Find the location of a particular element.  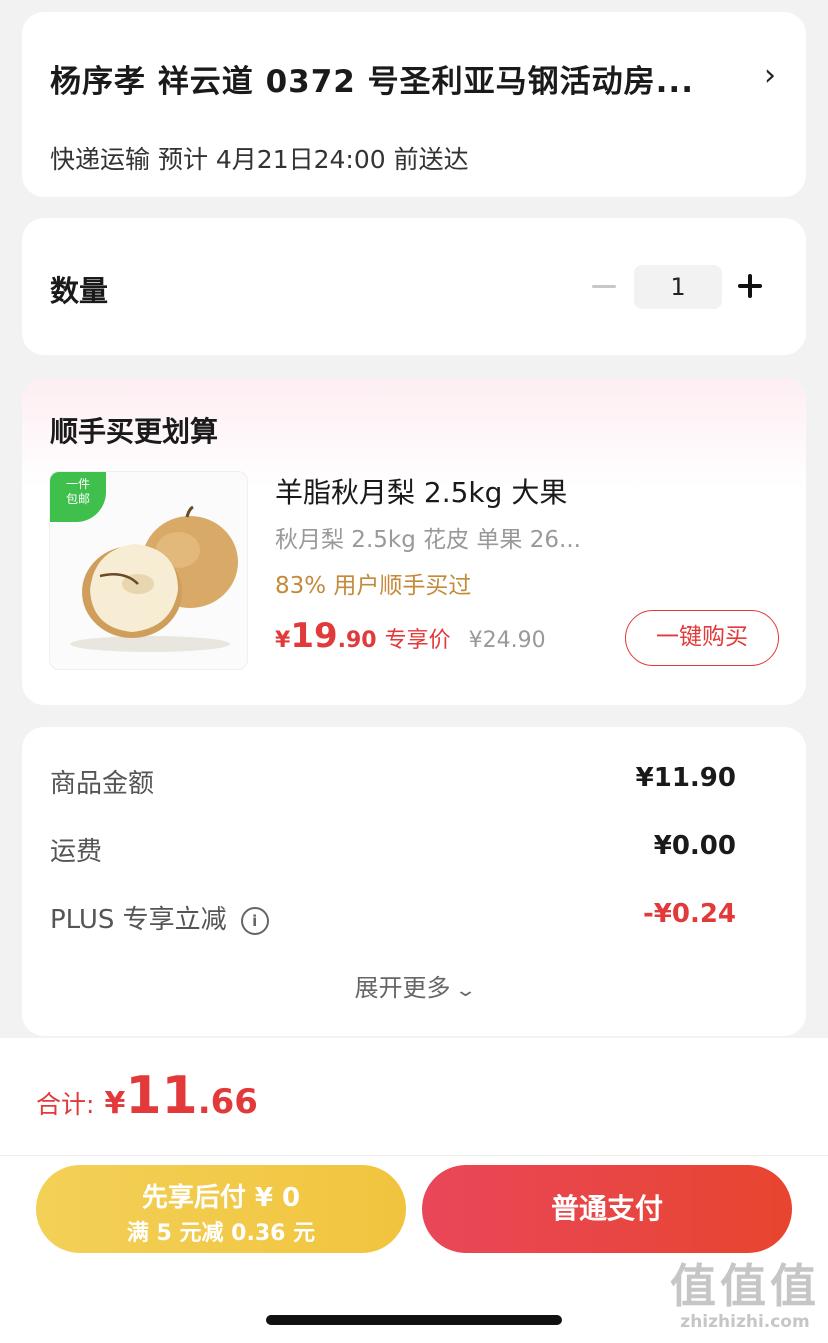

watermark-logo: 值值值 is located at coordinates (745, 1286).